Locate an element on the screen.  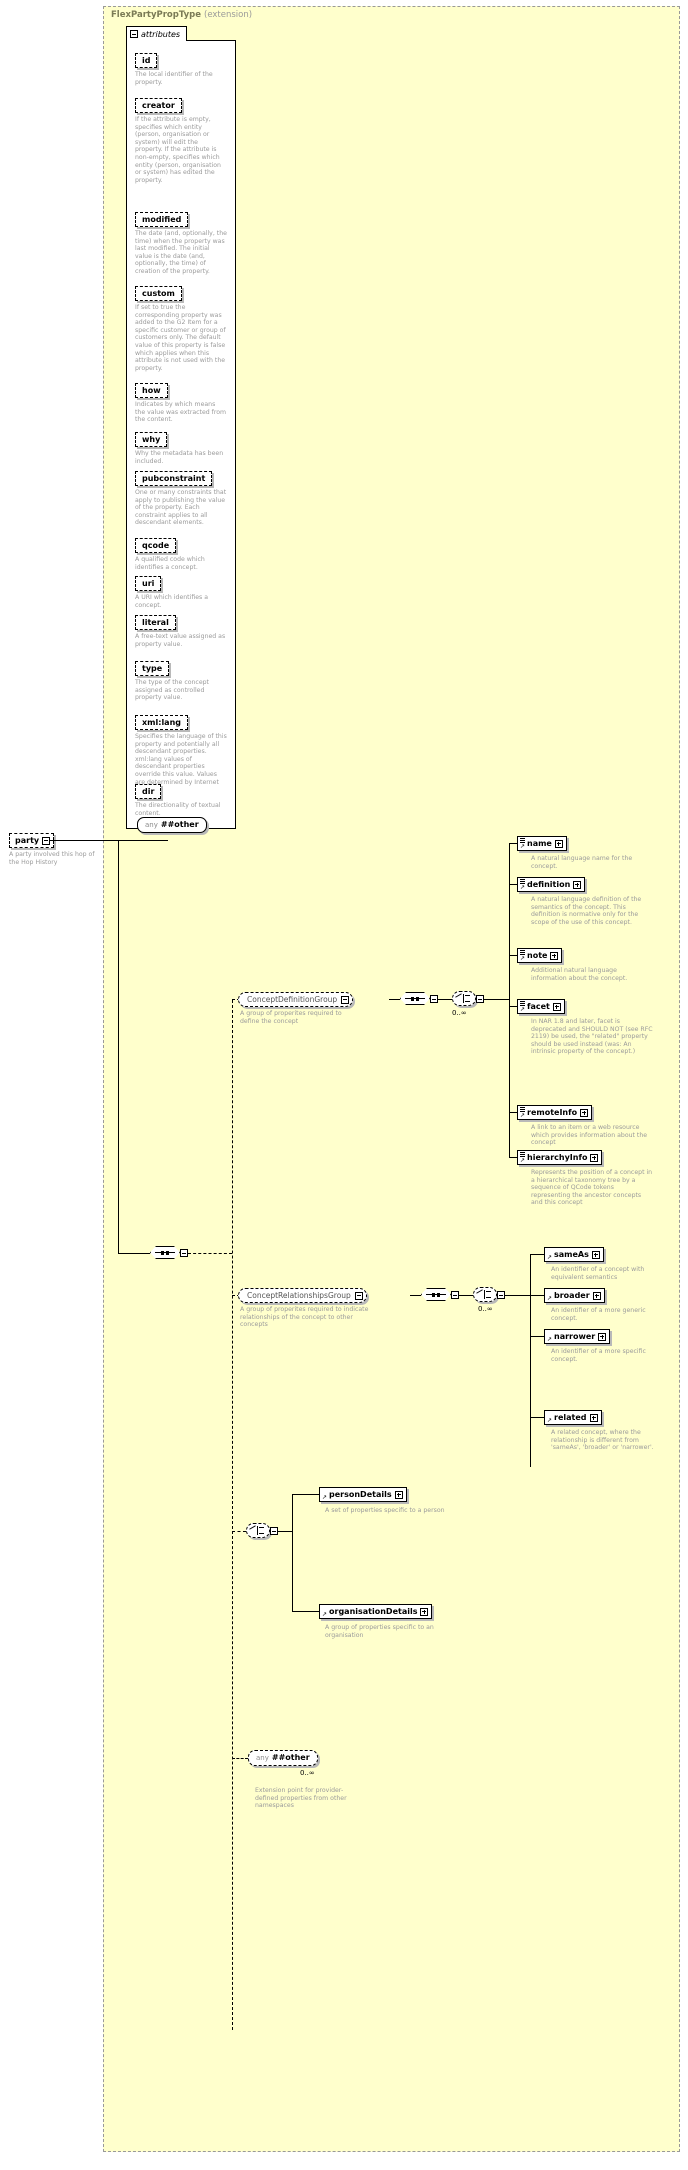
element-narrower: ↗ narrower is located at coordinates (577, 1336).